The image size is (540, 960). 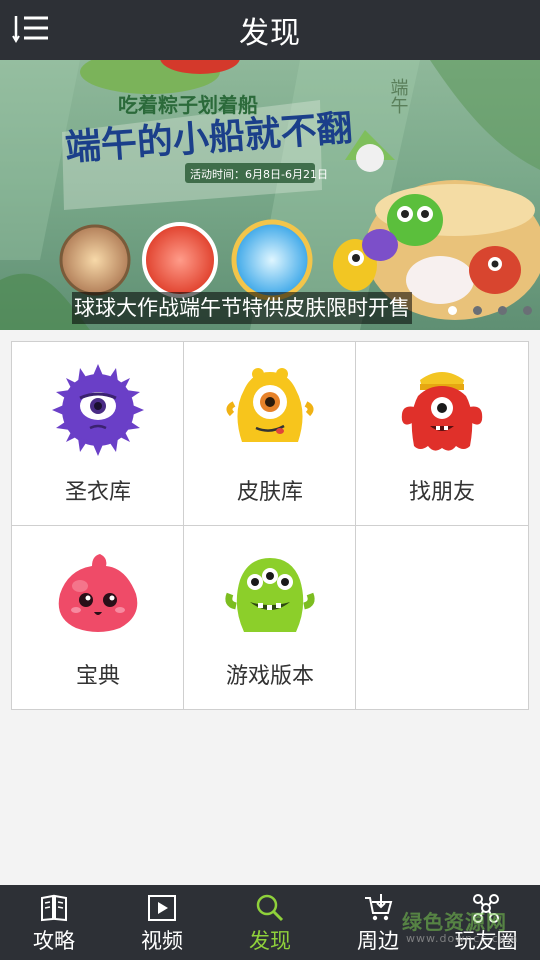 I want to click on grid-item-pifuku: 皮肤库, so click(x=270, y=434).